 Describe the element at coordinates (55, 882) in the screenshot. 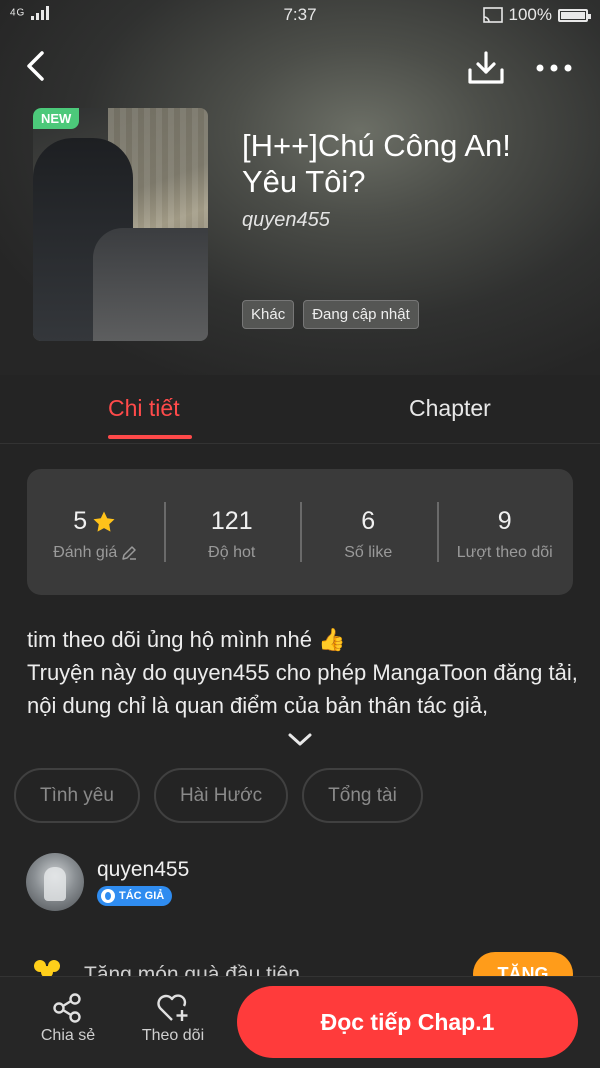

I see `author-avatar` at that location.